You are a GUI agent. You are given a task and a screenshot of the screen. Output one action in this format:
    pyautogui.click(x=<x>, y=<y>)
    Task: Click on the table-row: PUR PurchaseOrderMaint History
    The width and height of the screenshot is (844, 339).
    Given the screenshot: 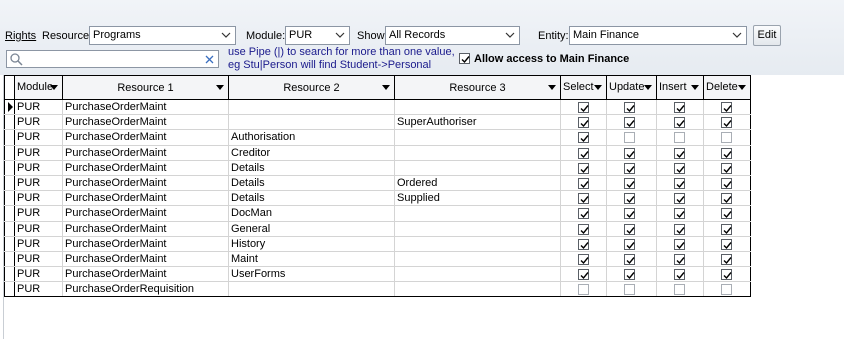 What is the action you would take?
    pyautogui.click(x=377, y=244)
    